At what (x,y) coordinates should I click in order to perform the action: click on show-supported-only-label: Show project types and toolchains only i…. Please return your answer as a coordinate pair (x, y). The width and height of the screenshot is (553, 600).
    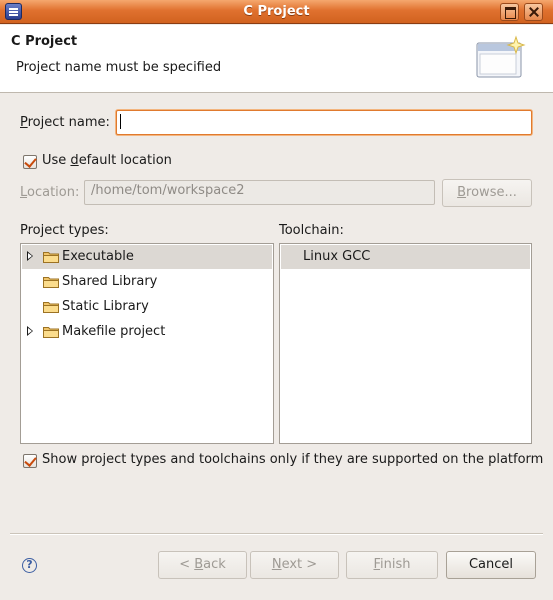
    Looking at the image, I should click on (292, 459).